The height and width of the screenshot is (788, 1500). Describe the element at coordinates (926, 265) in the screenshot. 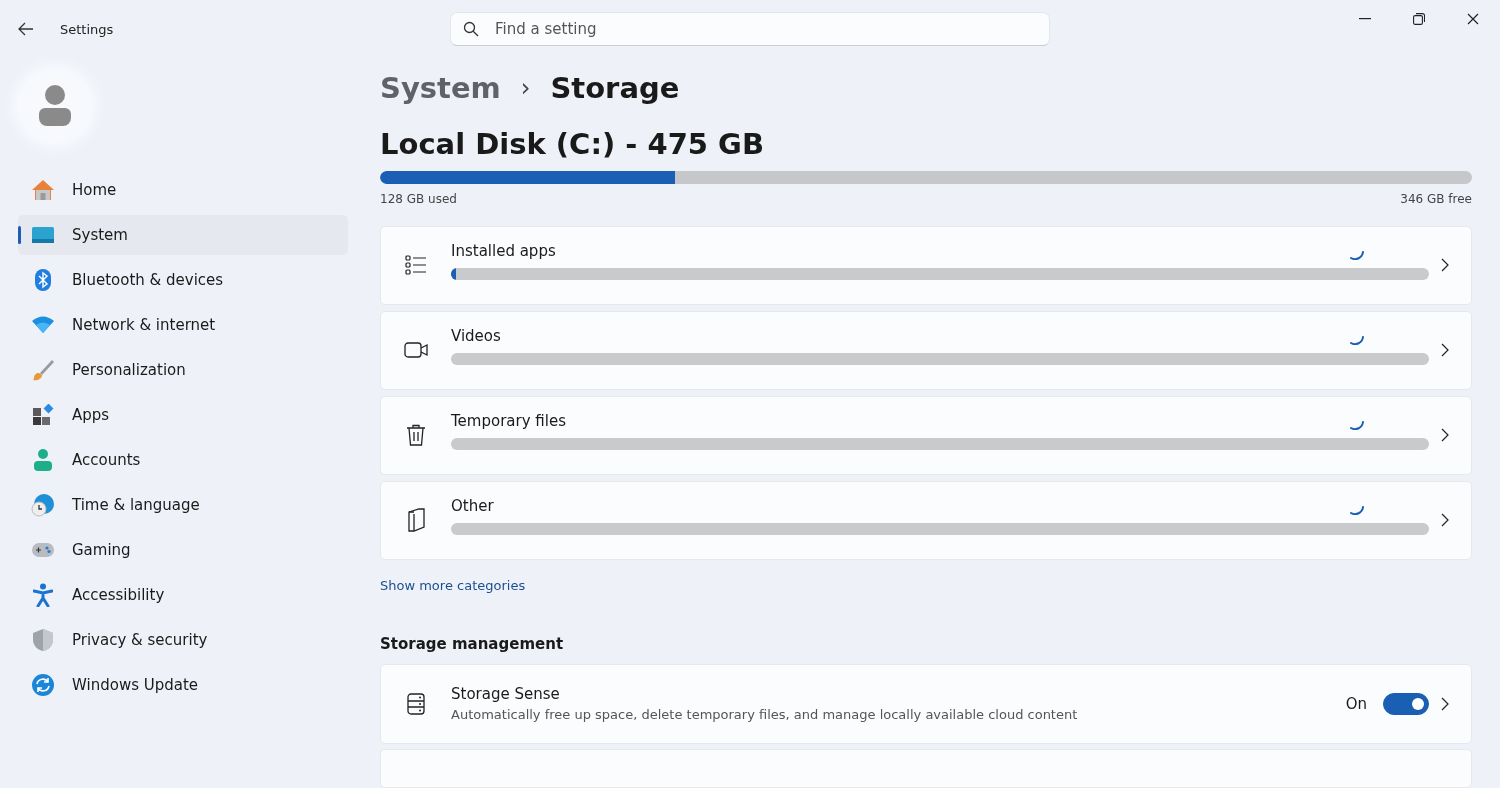

I see `storage-category-card: Installed apps` at that location.